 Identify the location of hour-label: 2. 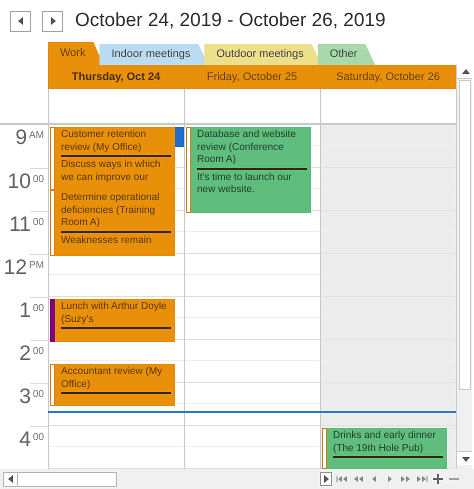
(25, 354).